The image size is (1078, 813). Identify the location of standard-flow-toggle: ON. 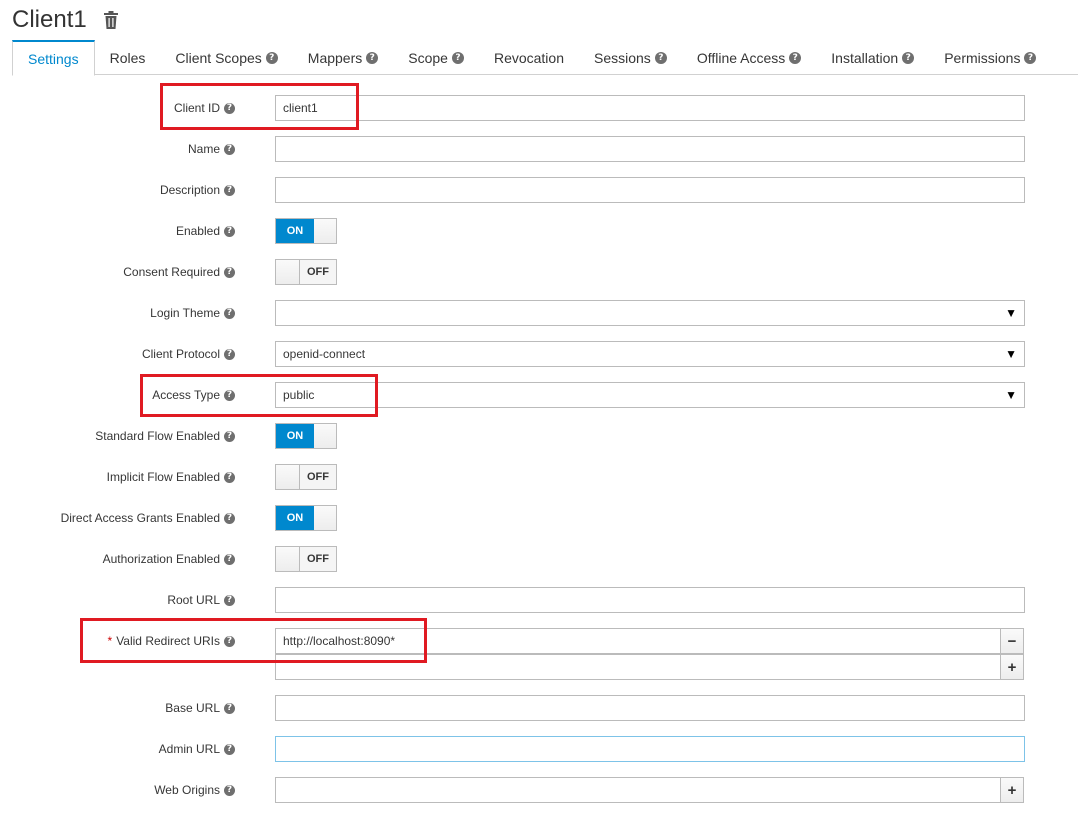
(306, 436).